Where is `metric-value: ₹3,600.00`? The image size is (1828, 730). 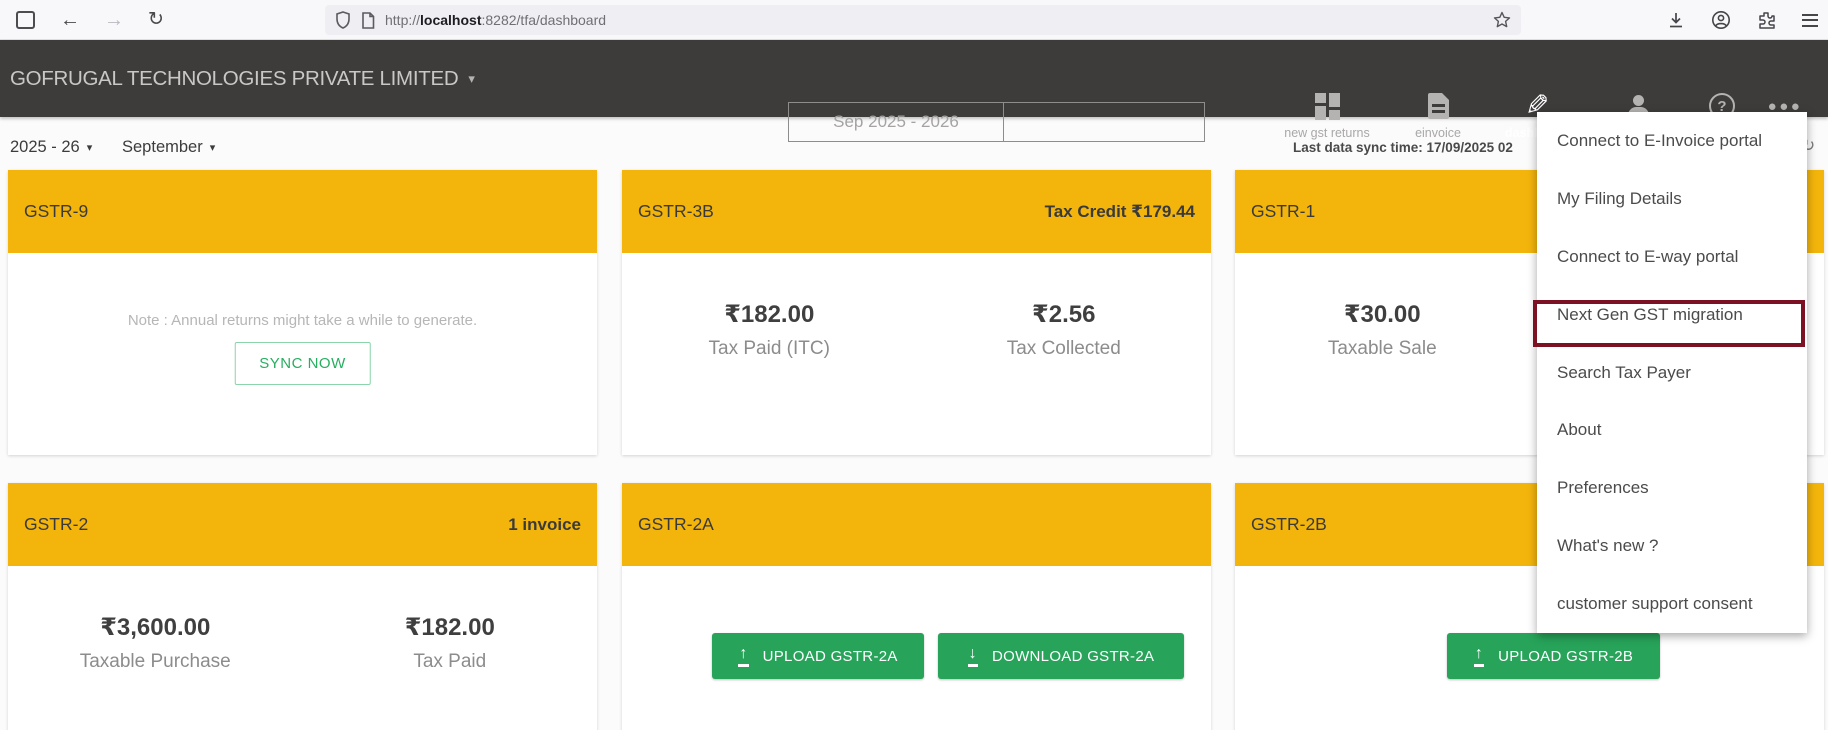 metric-value: ₹3,600.00 is located at coordinates (155, 627).